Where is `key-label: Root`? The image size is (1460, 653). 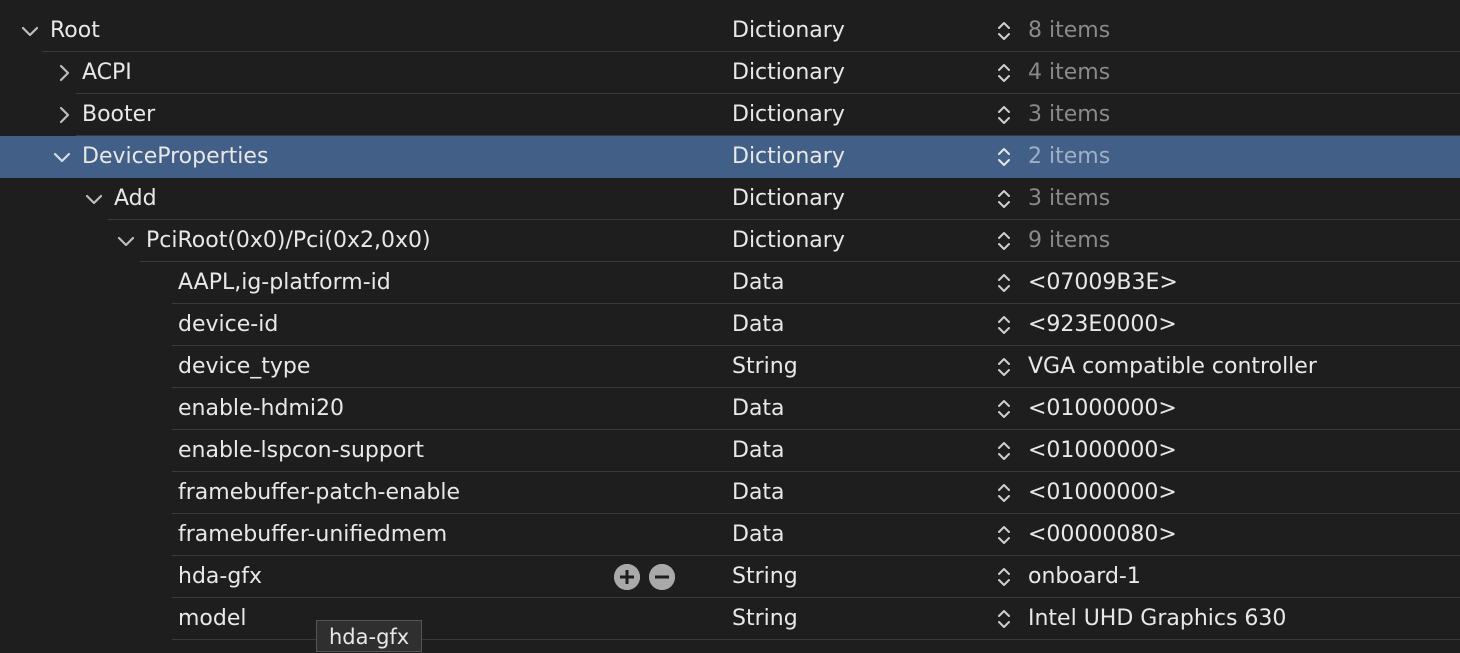 key-label: Root is located at coordinates (75, 31).